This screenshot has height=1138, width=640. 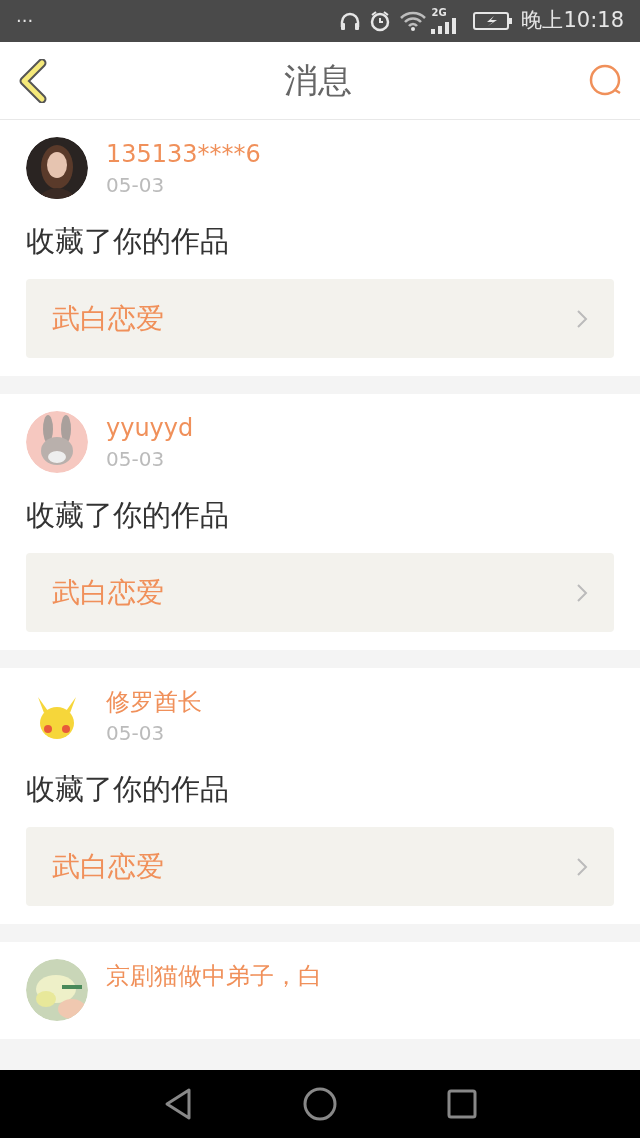 What do you see at coordinates (572, 21) in the screenshot?
I see `clock-time: 晚上10:18` at bounding box center [572, 21].